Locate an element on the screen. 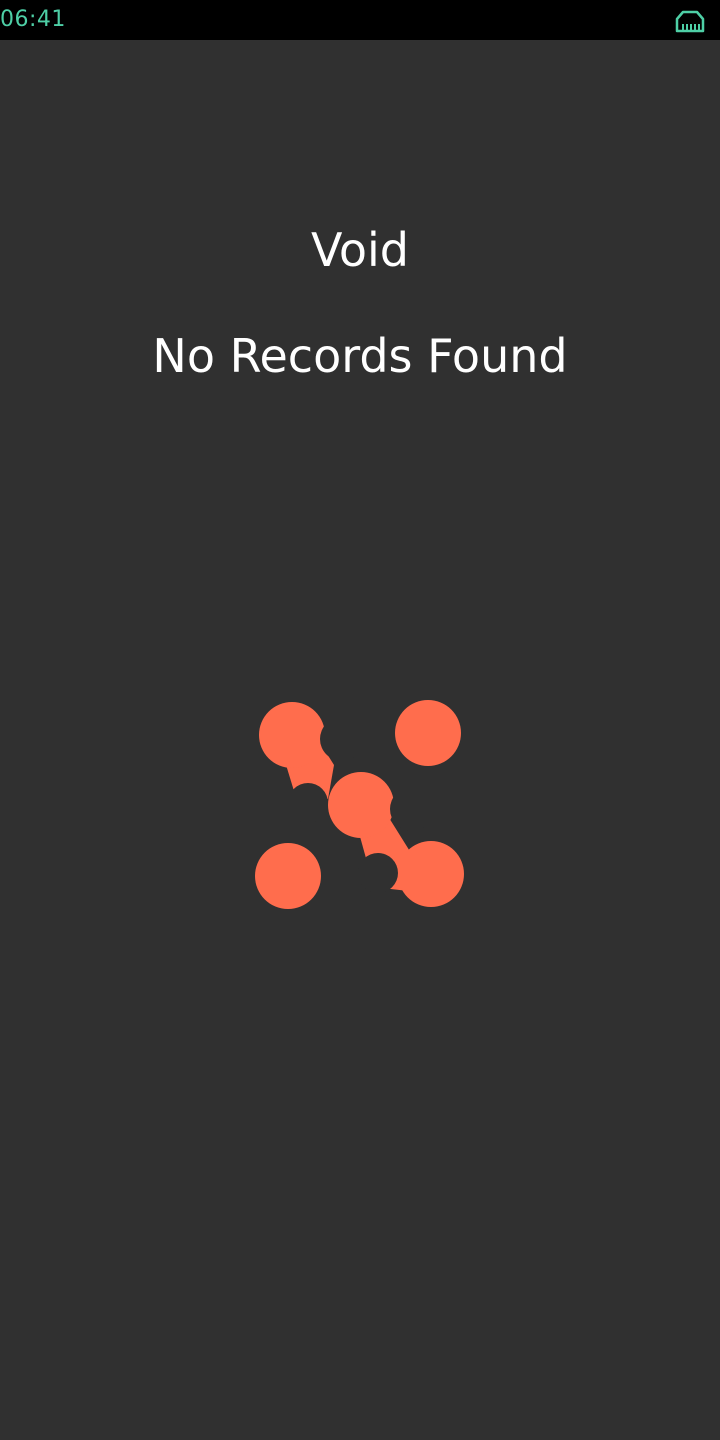 The image size is (720, 1440). page-title: Void is located at coordinates (360, 250).